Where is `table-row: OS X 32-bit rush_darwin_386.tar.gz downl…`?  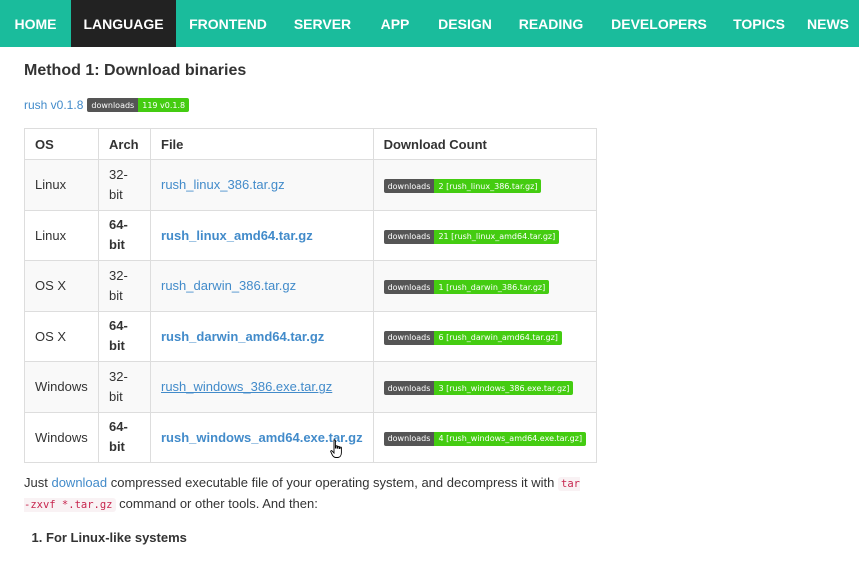
table-row: OS X 32-bit rush_darwin_386.tar.gz downl… is located at coordinates (311, 286).